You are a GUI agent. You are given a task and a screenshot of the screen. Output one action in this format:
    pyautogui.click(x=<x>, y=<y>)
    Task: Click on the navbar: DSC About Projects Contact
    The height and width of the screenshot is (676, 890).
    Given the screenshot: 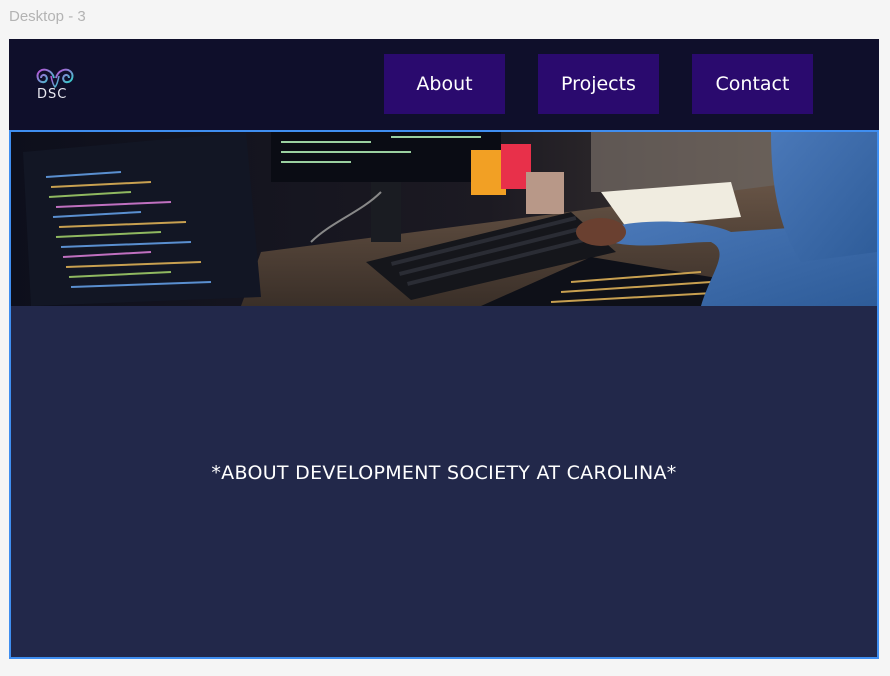 What is the action you would take?
    pyautogui.click(x=444, y=85)
    